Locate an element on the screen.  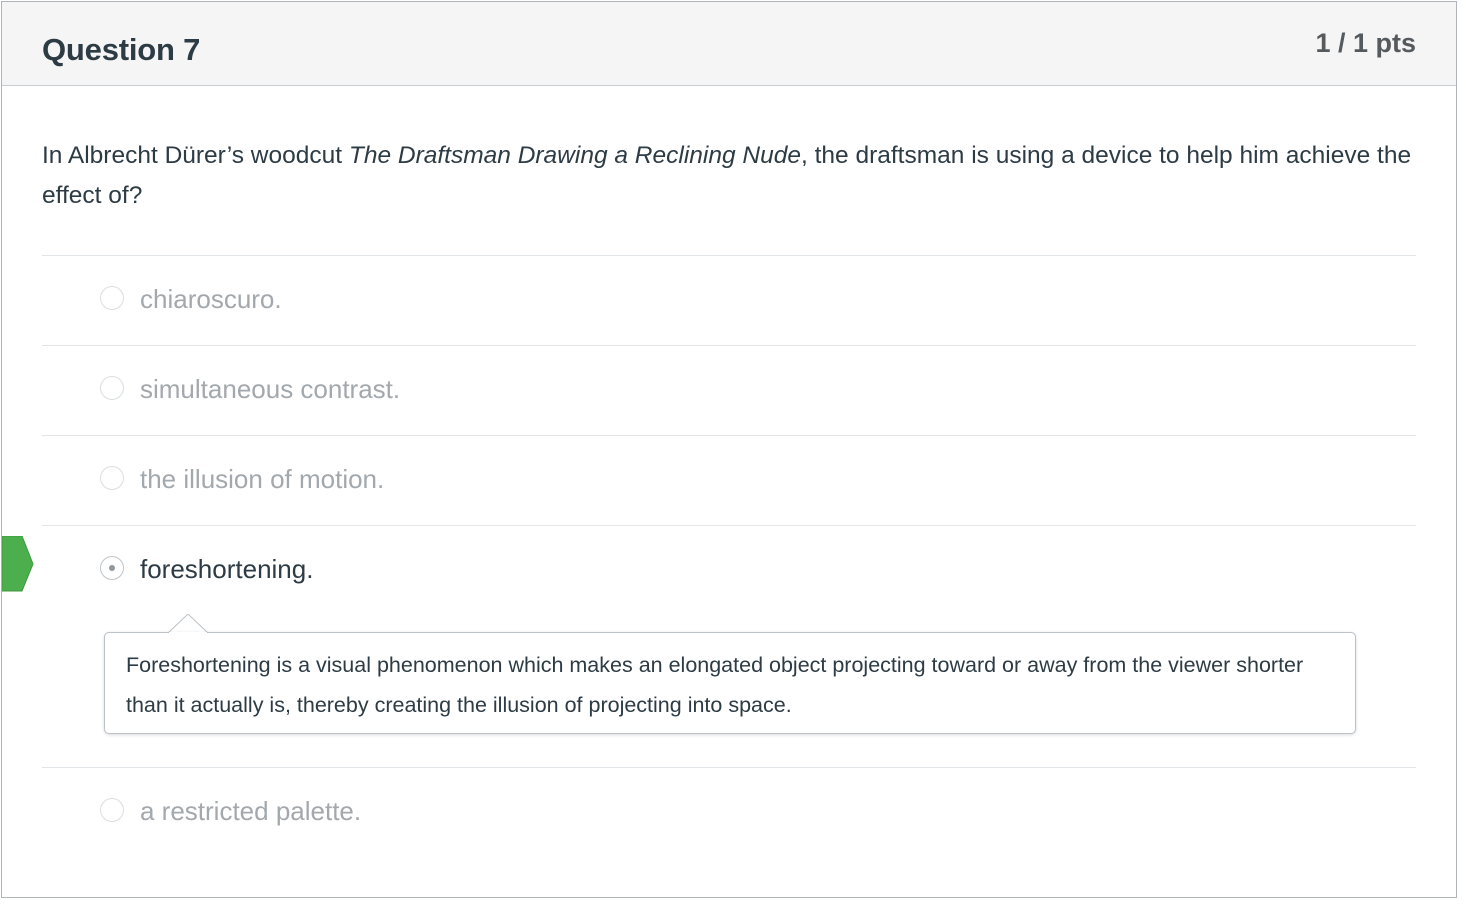
comment-pointer-icon is located at coordinates (188, 624).